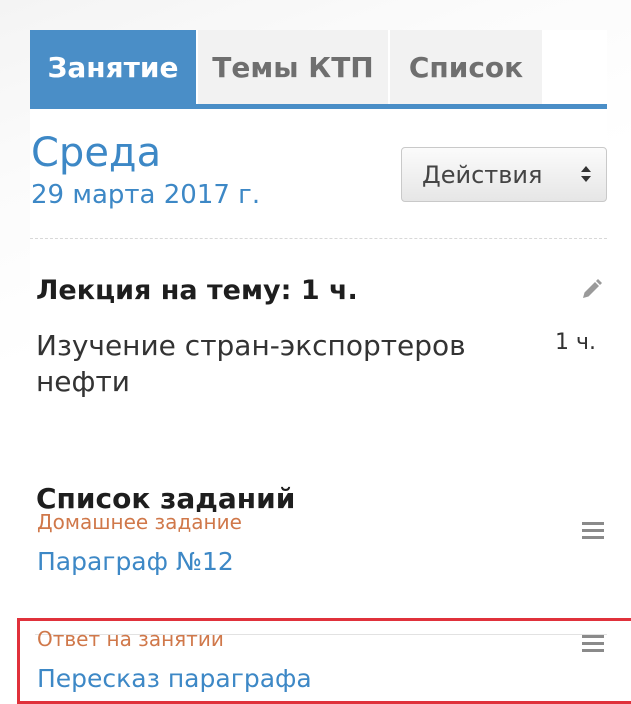 Image resolution: width=631 pixels, height=704 pixels. What do you see at coordinates (135, 561) in the screenshot?
I see `task-link: Параграф №12` at bounding box center [135, 561].